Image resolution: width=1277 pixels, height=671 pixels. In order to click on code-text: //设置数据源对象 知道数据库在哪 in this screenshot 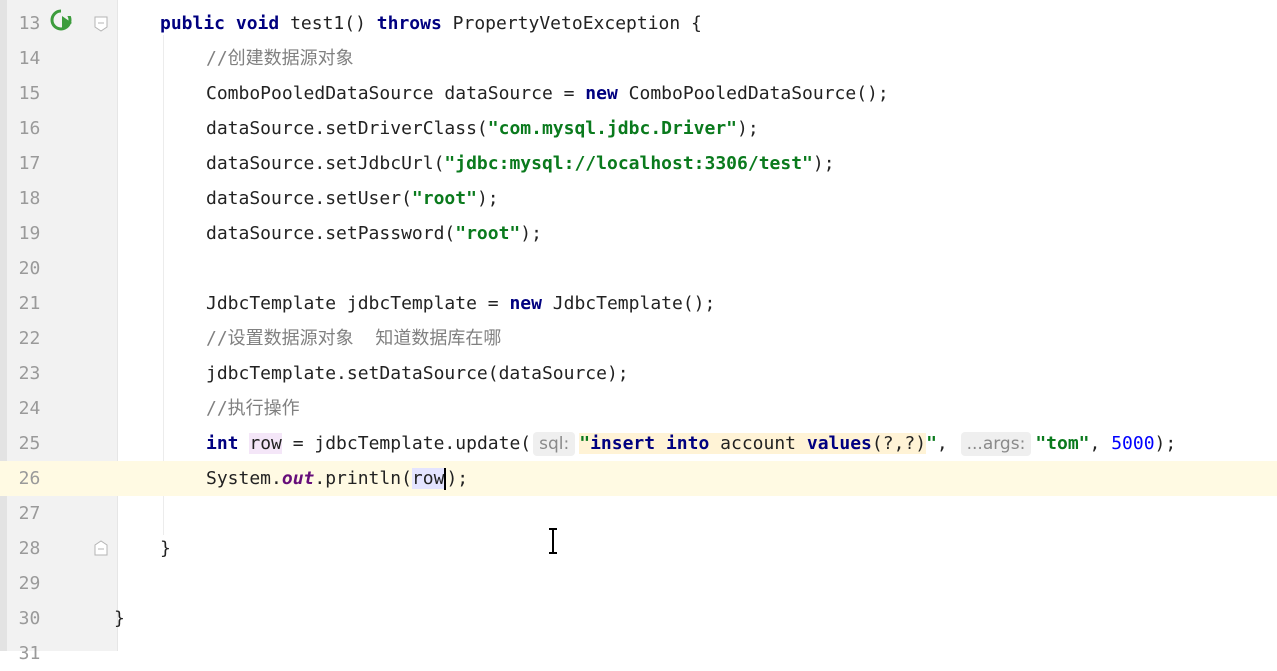, I will do `click(353, 338)`.